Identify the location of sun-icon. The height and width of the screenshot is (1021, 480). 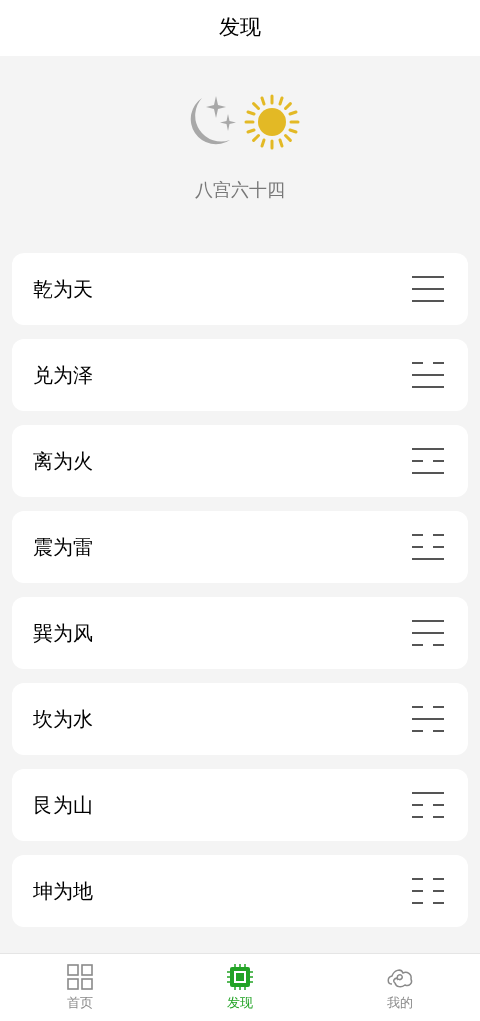
(272, 122).